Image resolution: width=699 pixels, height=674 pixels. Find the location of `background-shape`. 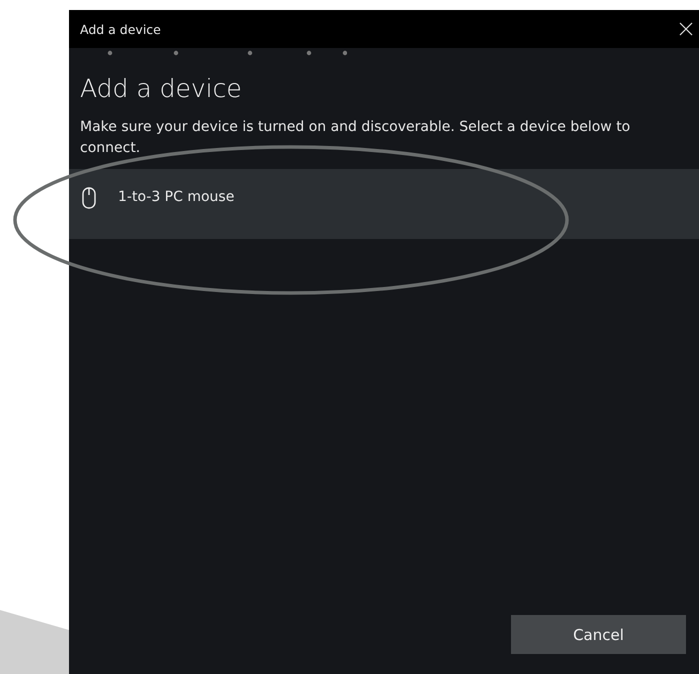

background-shape is located at coordinates (34, 642).